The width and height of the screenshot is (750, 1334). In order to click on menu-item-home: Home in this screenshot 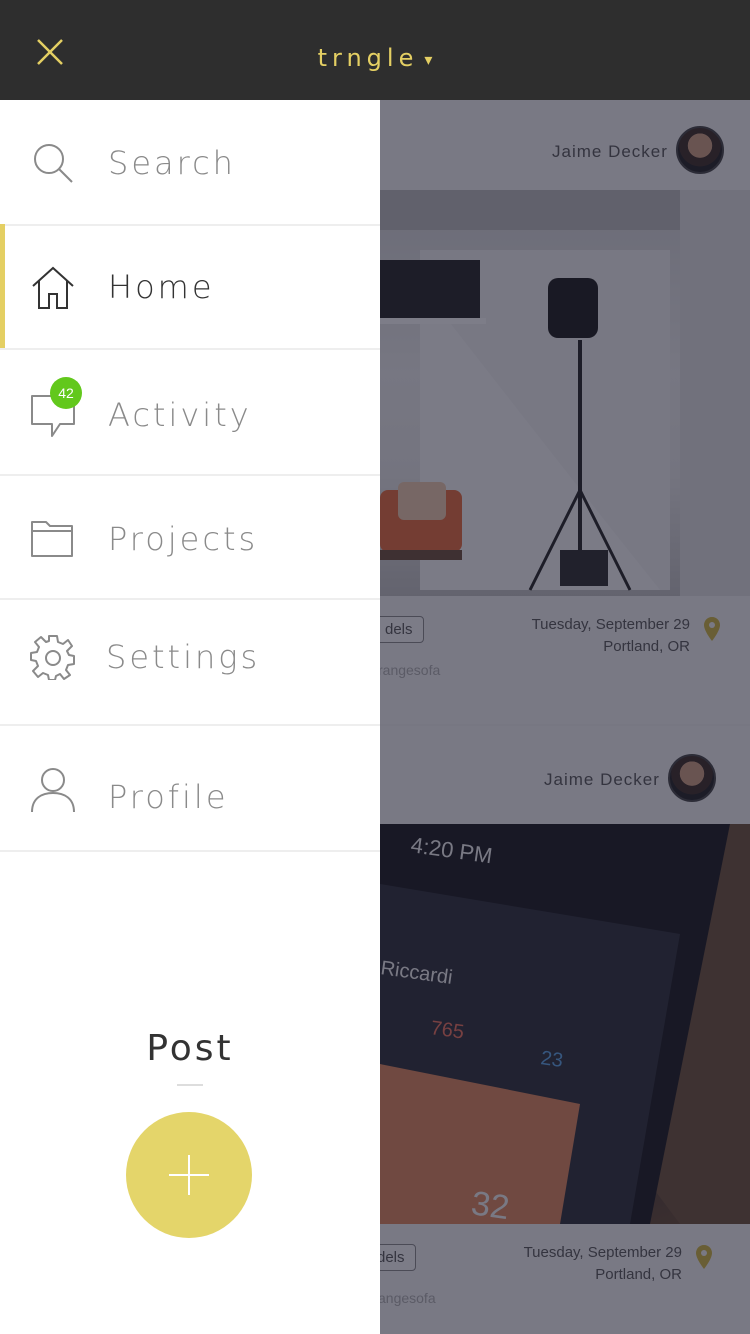, I will do `click(190, 287)`.